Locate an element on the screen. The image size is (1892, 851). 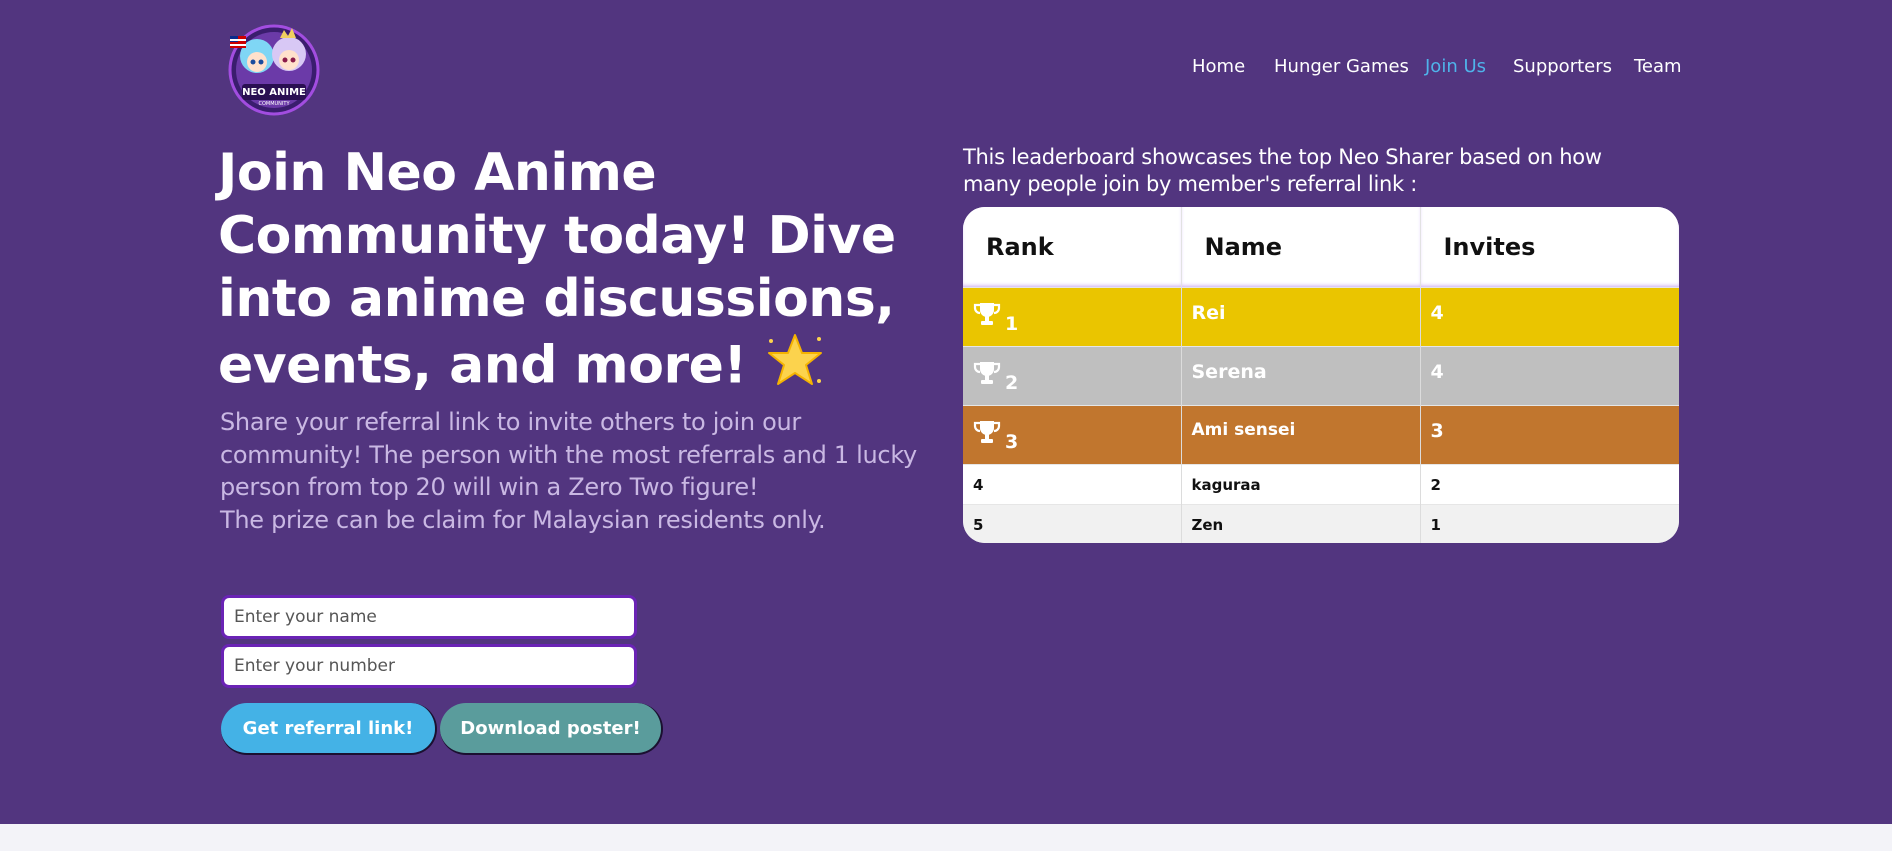
table-row: 5 Zen 1 is located at coordinates (1321, 523).